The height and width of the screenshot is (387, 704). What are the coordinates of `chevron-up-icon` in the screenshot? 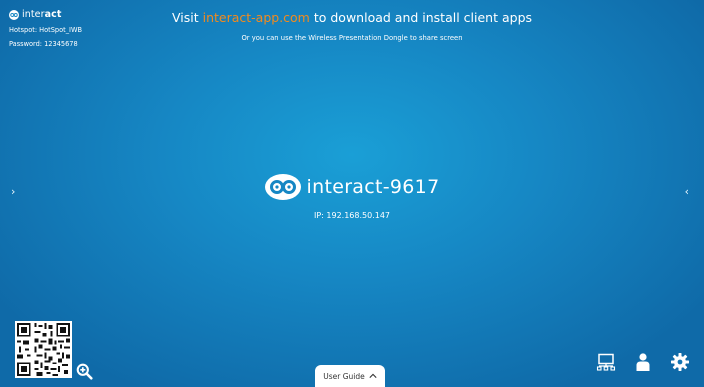 It's located at (373, 375).